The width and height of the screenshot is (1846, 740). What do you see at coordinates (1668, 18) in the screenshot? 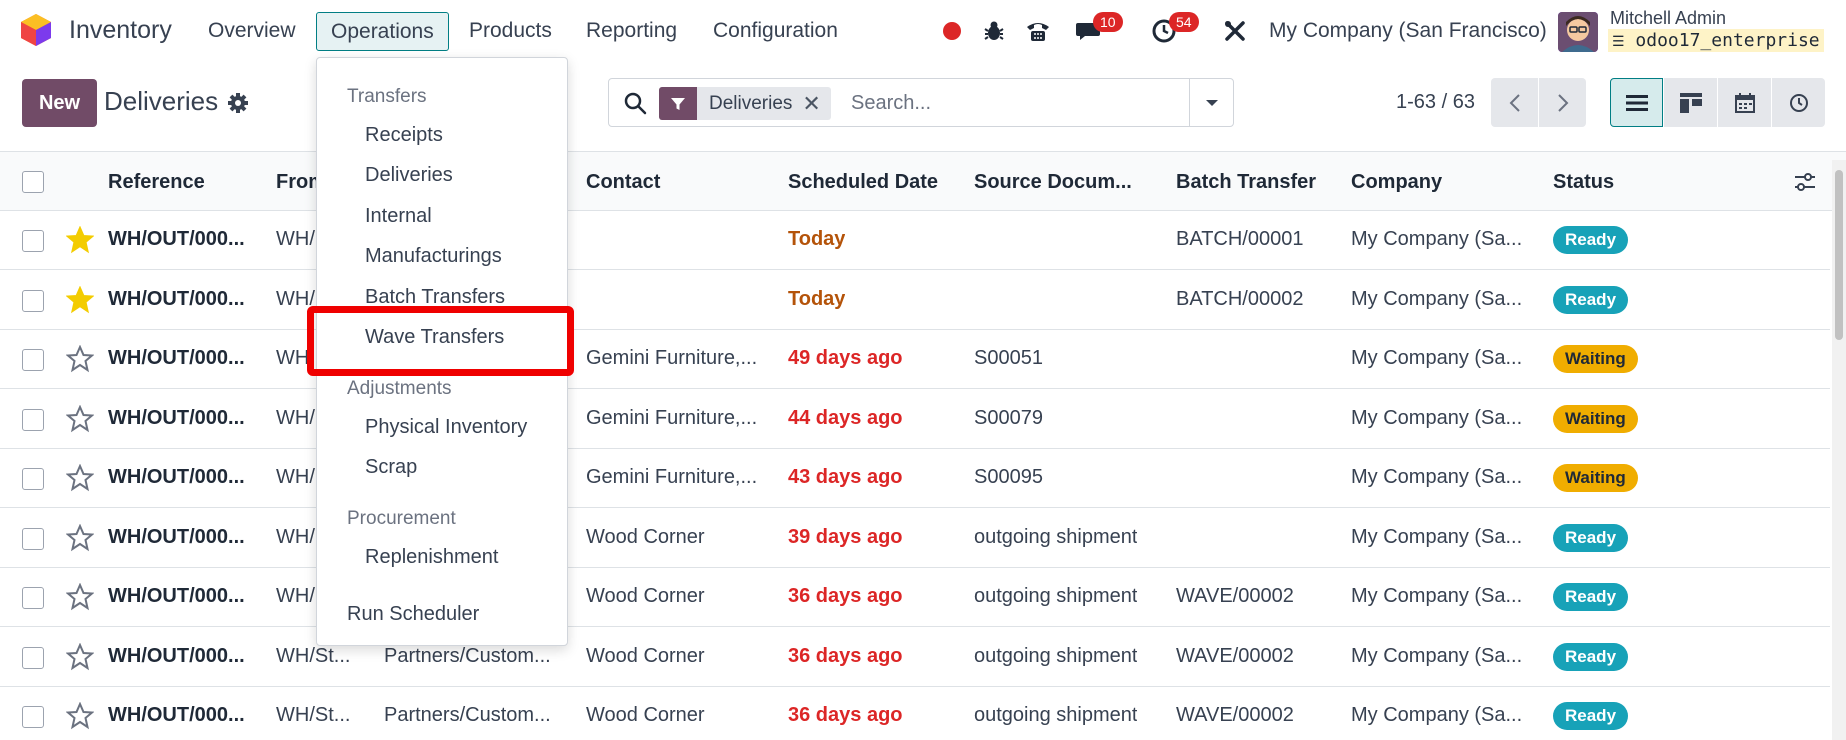
I see `user-name: Mitchell Admin` at bounding box center [1668, 18].